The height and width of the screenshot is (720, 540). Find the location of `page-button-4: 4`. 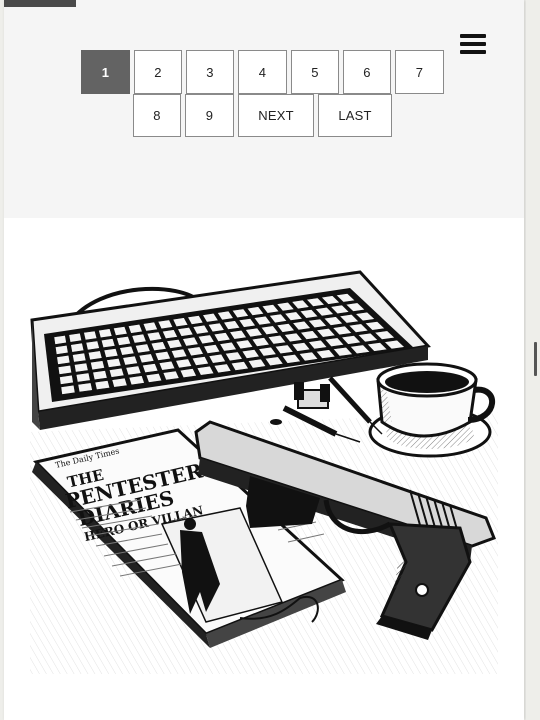

page-button-4: 4 is located at coordinates (262, 72).